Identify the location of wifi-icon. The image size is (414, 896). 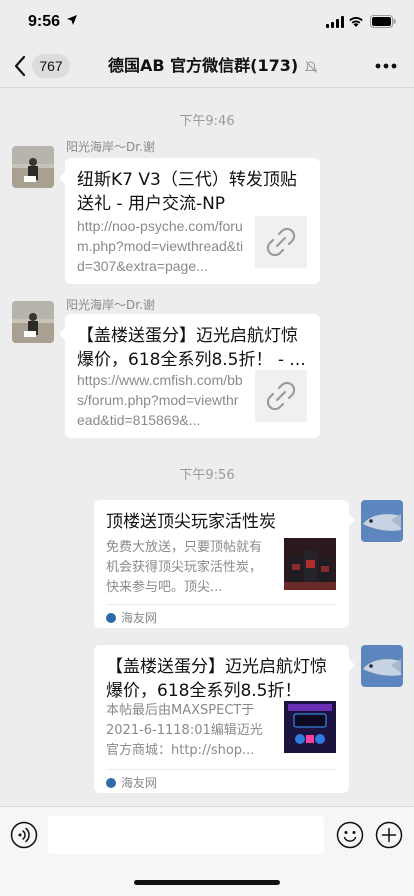
(356, 22).